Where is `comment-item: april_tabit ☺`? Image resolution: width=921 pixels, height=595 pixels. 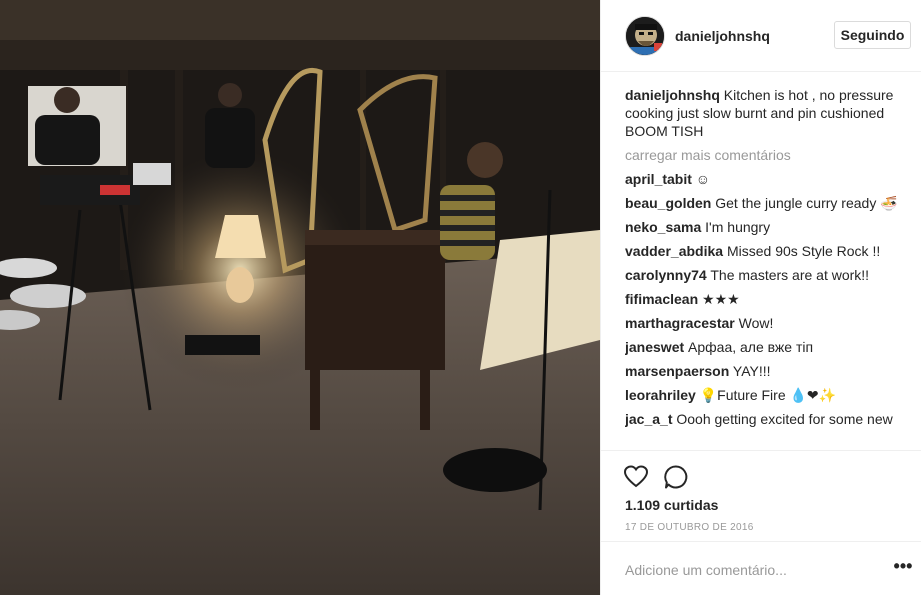
comment-item: april_tabit ☺ is located at coordinates (765, 179).